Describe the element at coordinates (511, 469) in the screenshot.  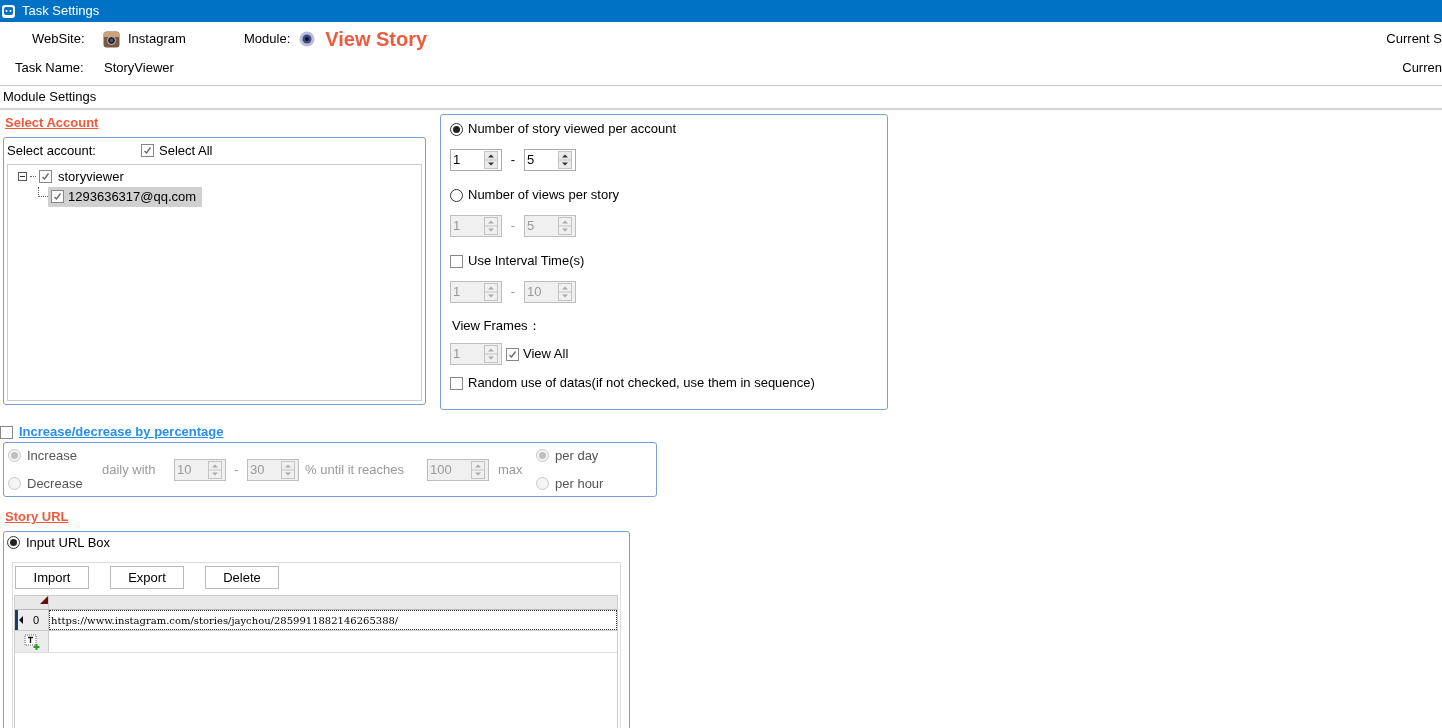
I see `max-label: max` at that location.